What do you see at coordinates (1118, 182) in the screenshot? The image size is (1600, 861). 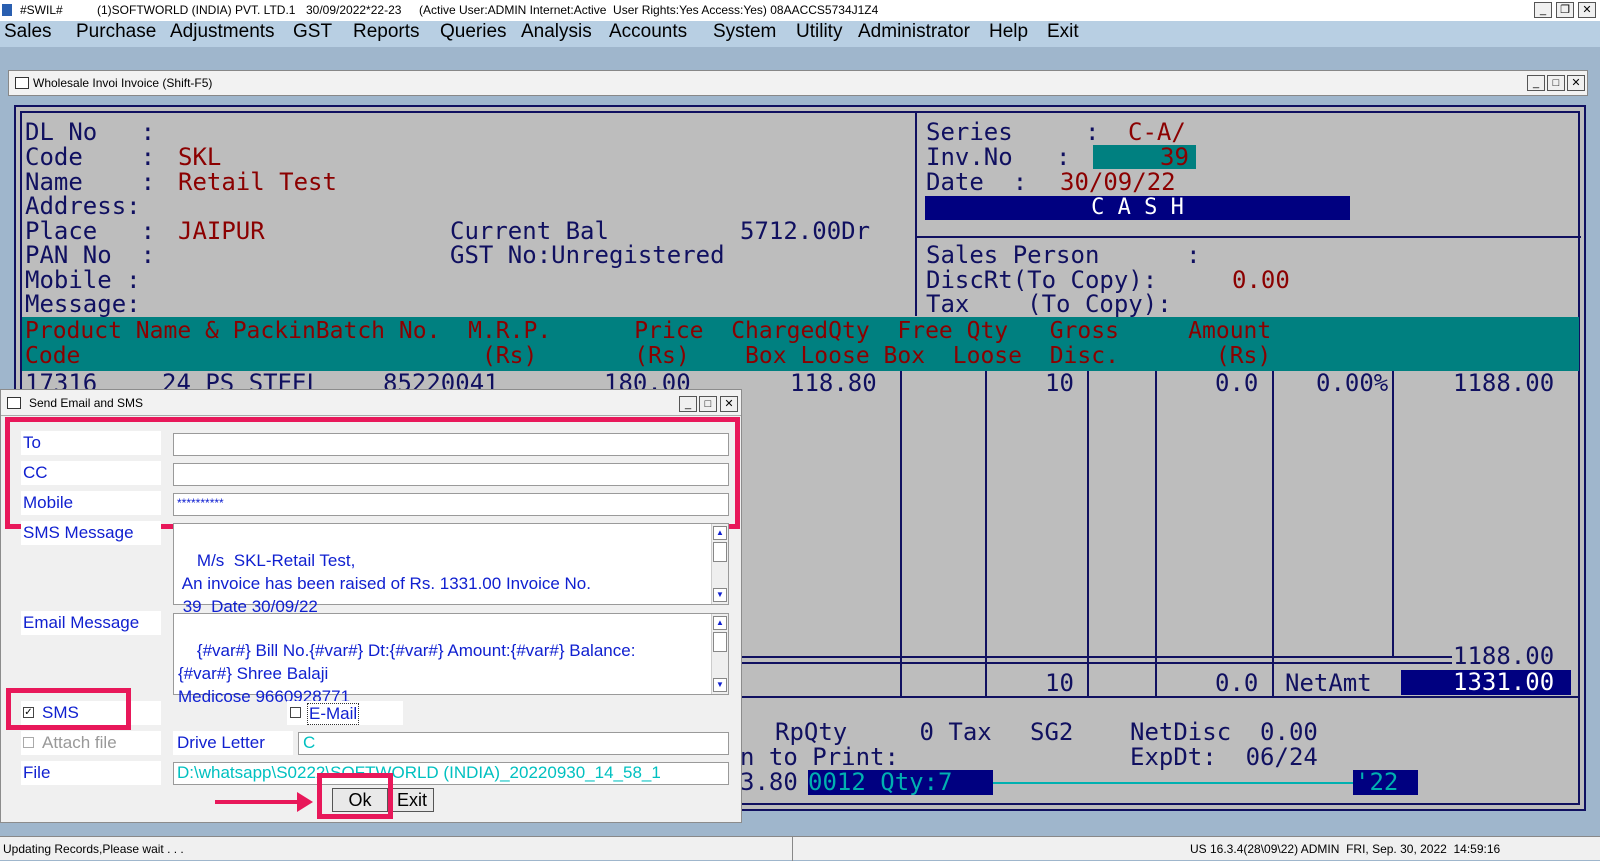 I see `invoice-date: 30/09/22` at bounding box center [1118, 182].